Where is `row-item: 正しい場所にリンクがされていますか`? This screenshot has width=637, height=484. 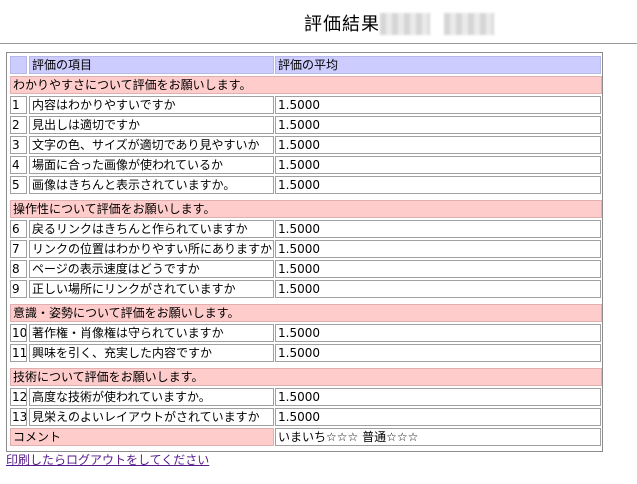
row-item: 正しい場所にリンクがされていますか is located at coordinates (151, 289).